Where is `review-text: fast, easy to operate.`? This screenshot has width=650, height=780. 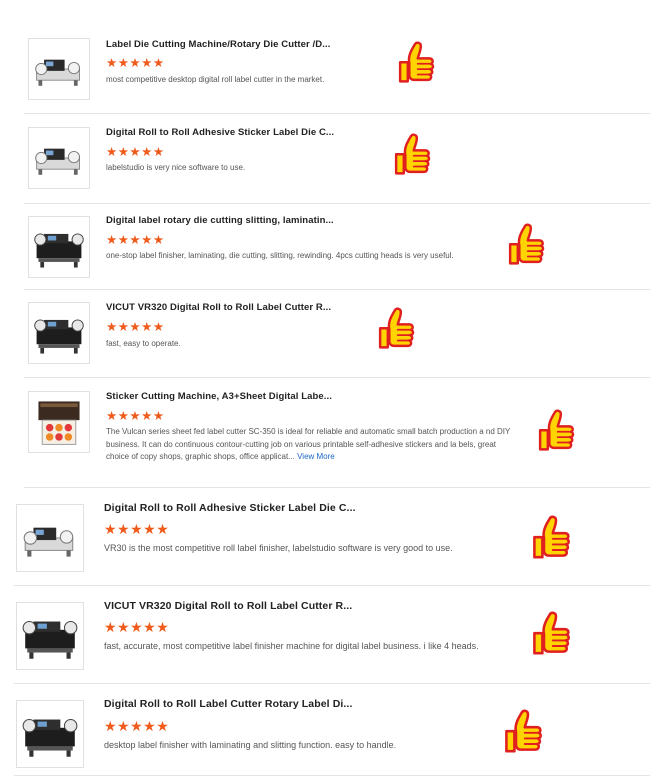 review-text: fast, easy to operate. is located at coordinates (143, 343).